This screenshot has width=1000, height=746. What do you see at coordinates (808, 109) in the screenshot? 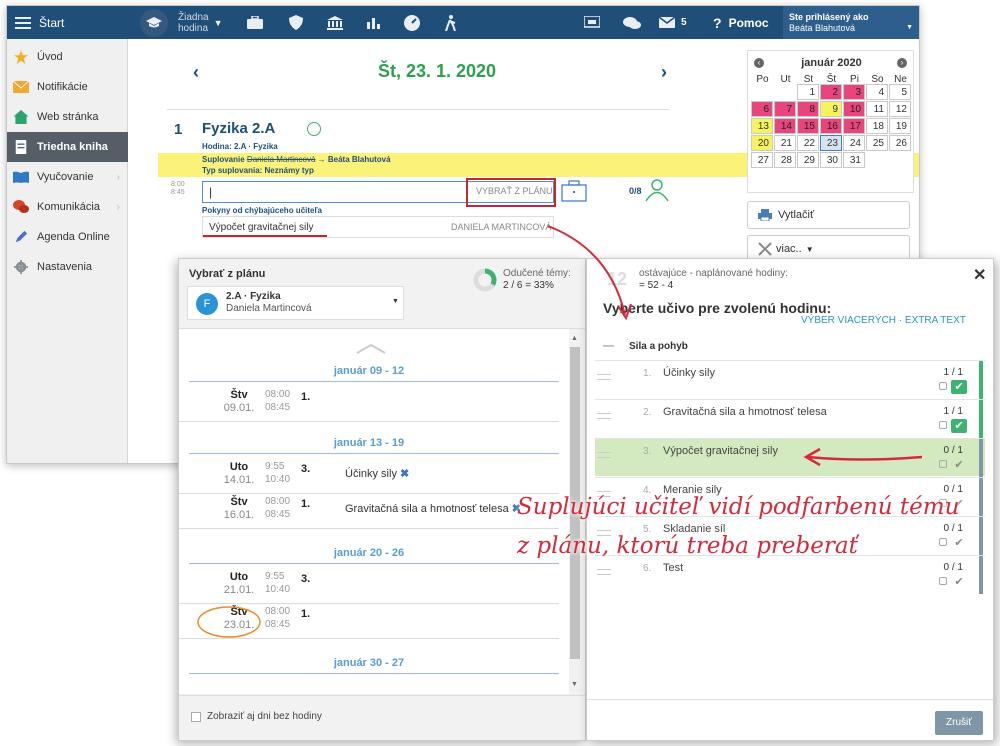
I see `calendar-day: 8` at bounding box center [808, 109].